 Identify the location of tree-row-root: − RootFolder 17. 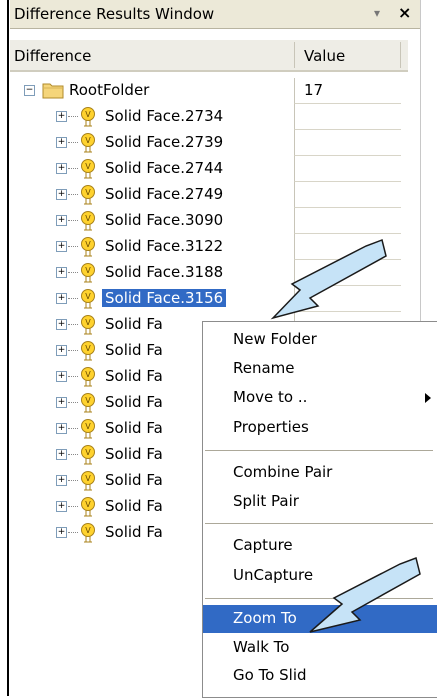
(209, 91).